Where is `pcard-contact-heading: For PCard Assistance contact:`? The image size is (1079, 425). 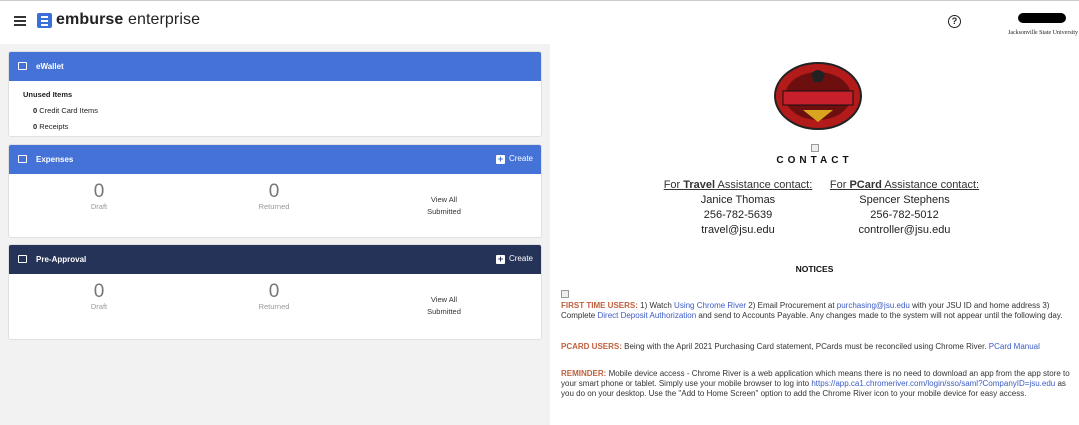 pcard-contact-heading: For PCard Assistance contact: is located at coordinates (904, 185).